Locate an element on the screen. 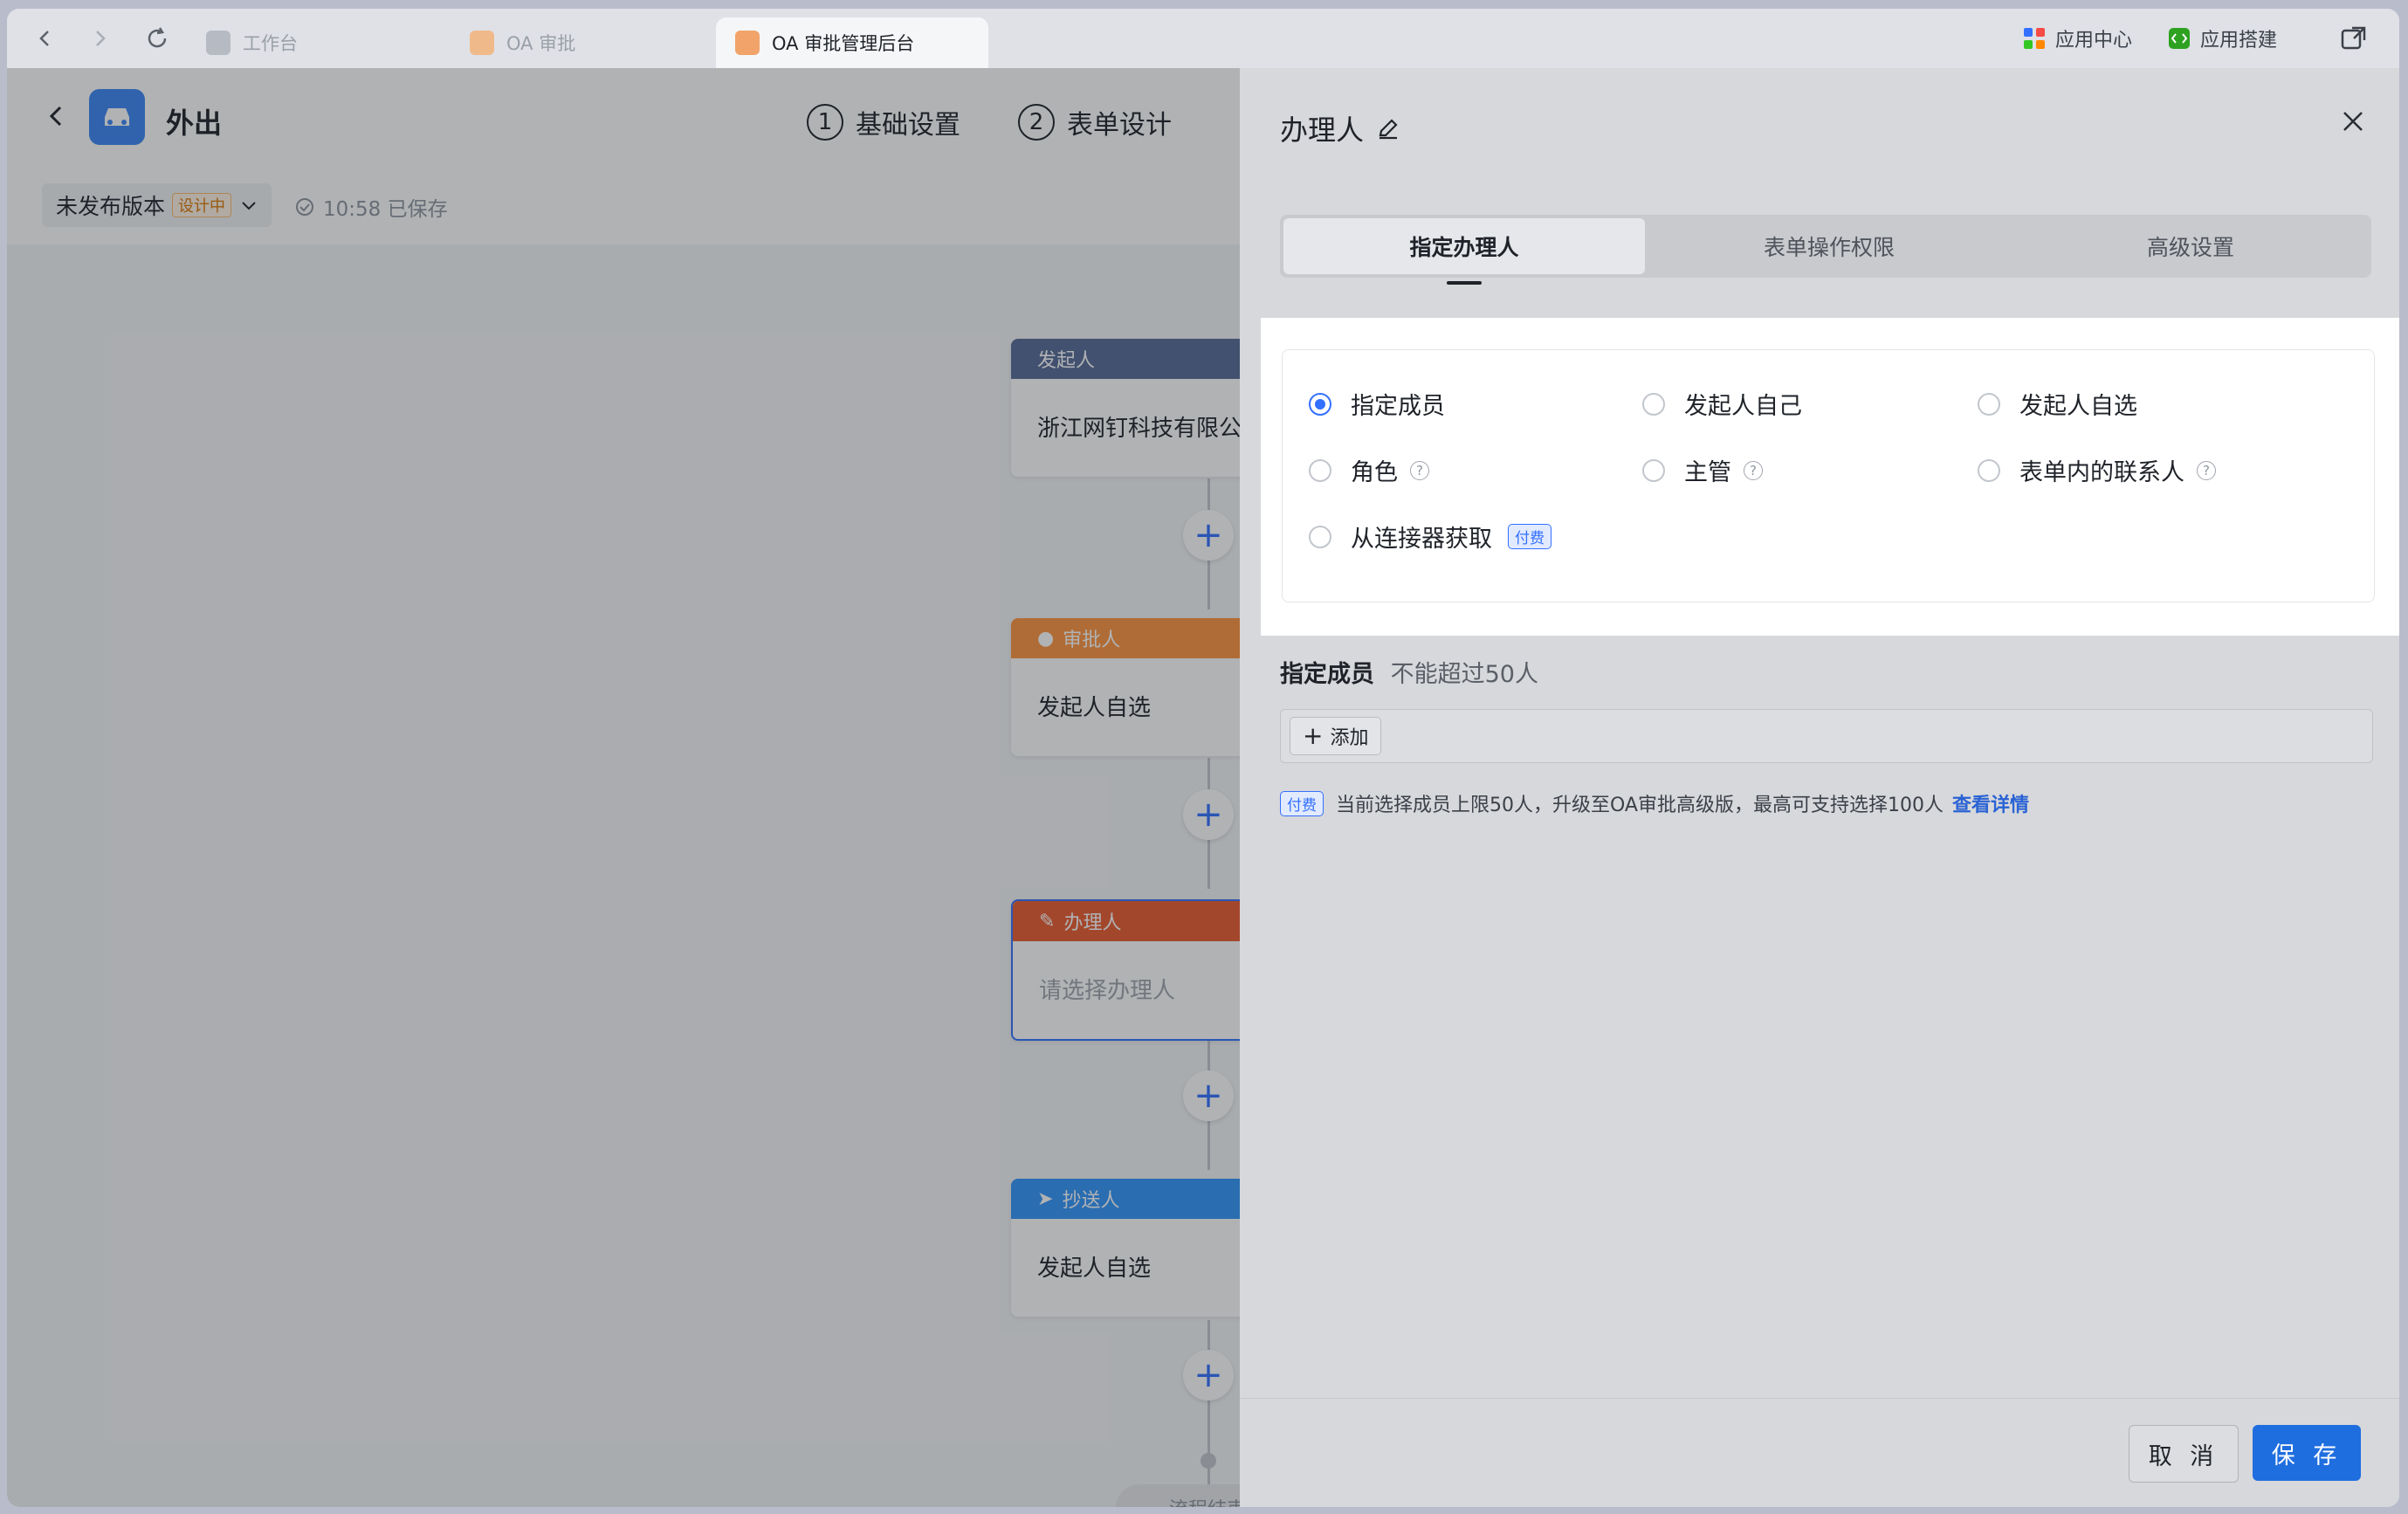 The height and width of the screenshot is (1514, 2408). tab-label: 工作台 is located at coordinates (270, 43).